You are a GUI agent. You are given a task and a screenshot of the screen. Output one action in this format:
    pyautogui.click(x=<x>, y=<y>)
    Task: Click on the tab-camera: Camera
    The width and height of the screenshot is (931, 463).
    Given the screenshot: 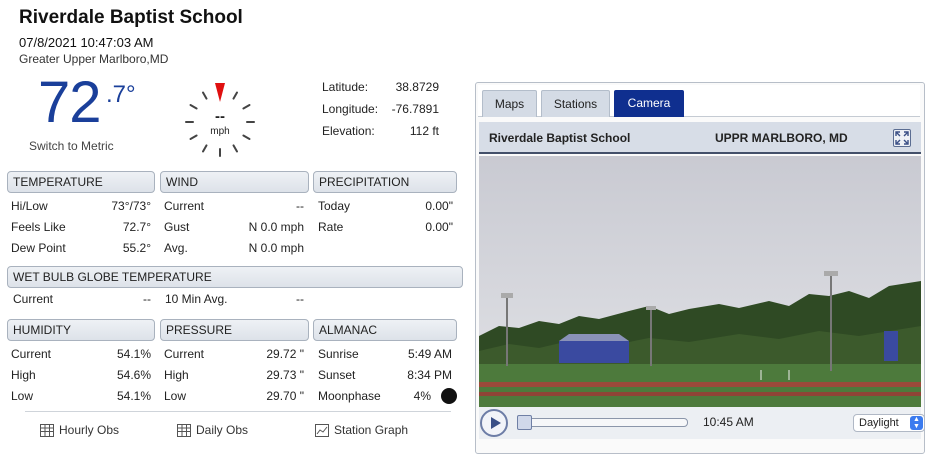 What is the action you would take?
    pyautogui.click(x=649, y=103)
    